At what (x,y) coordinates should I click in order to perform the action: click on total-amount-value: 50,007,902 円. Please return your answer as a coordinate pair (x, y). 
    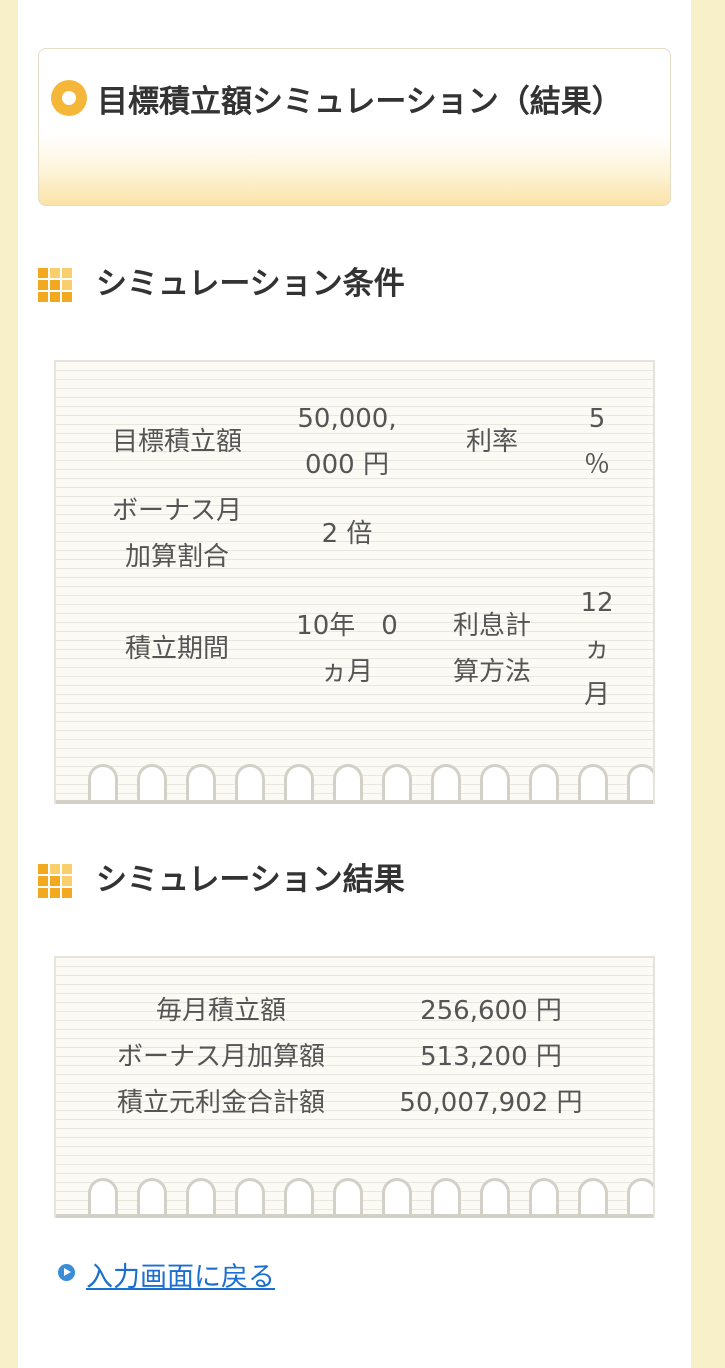
    Looking at the image, I should click on (491, 1103).